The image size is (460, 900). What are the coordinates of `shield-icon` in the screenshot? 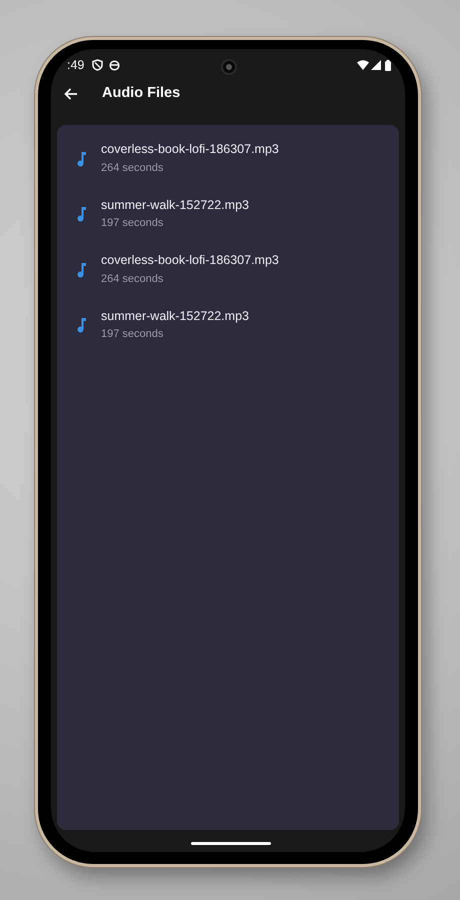 It's located at (98, 65).